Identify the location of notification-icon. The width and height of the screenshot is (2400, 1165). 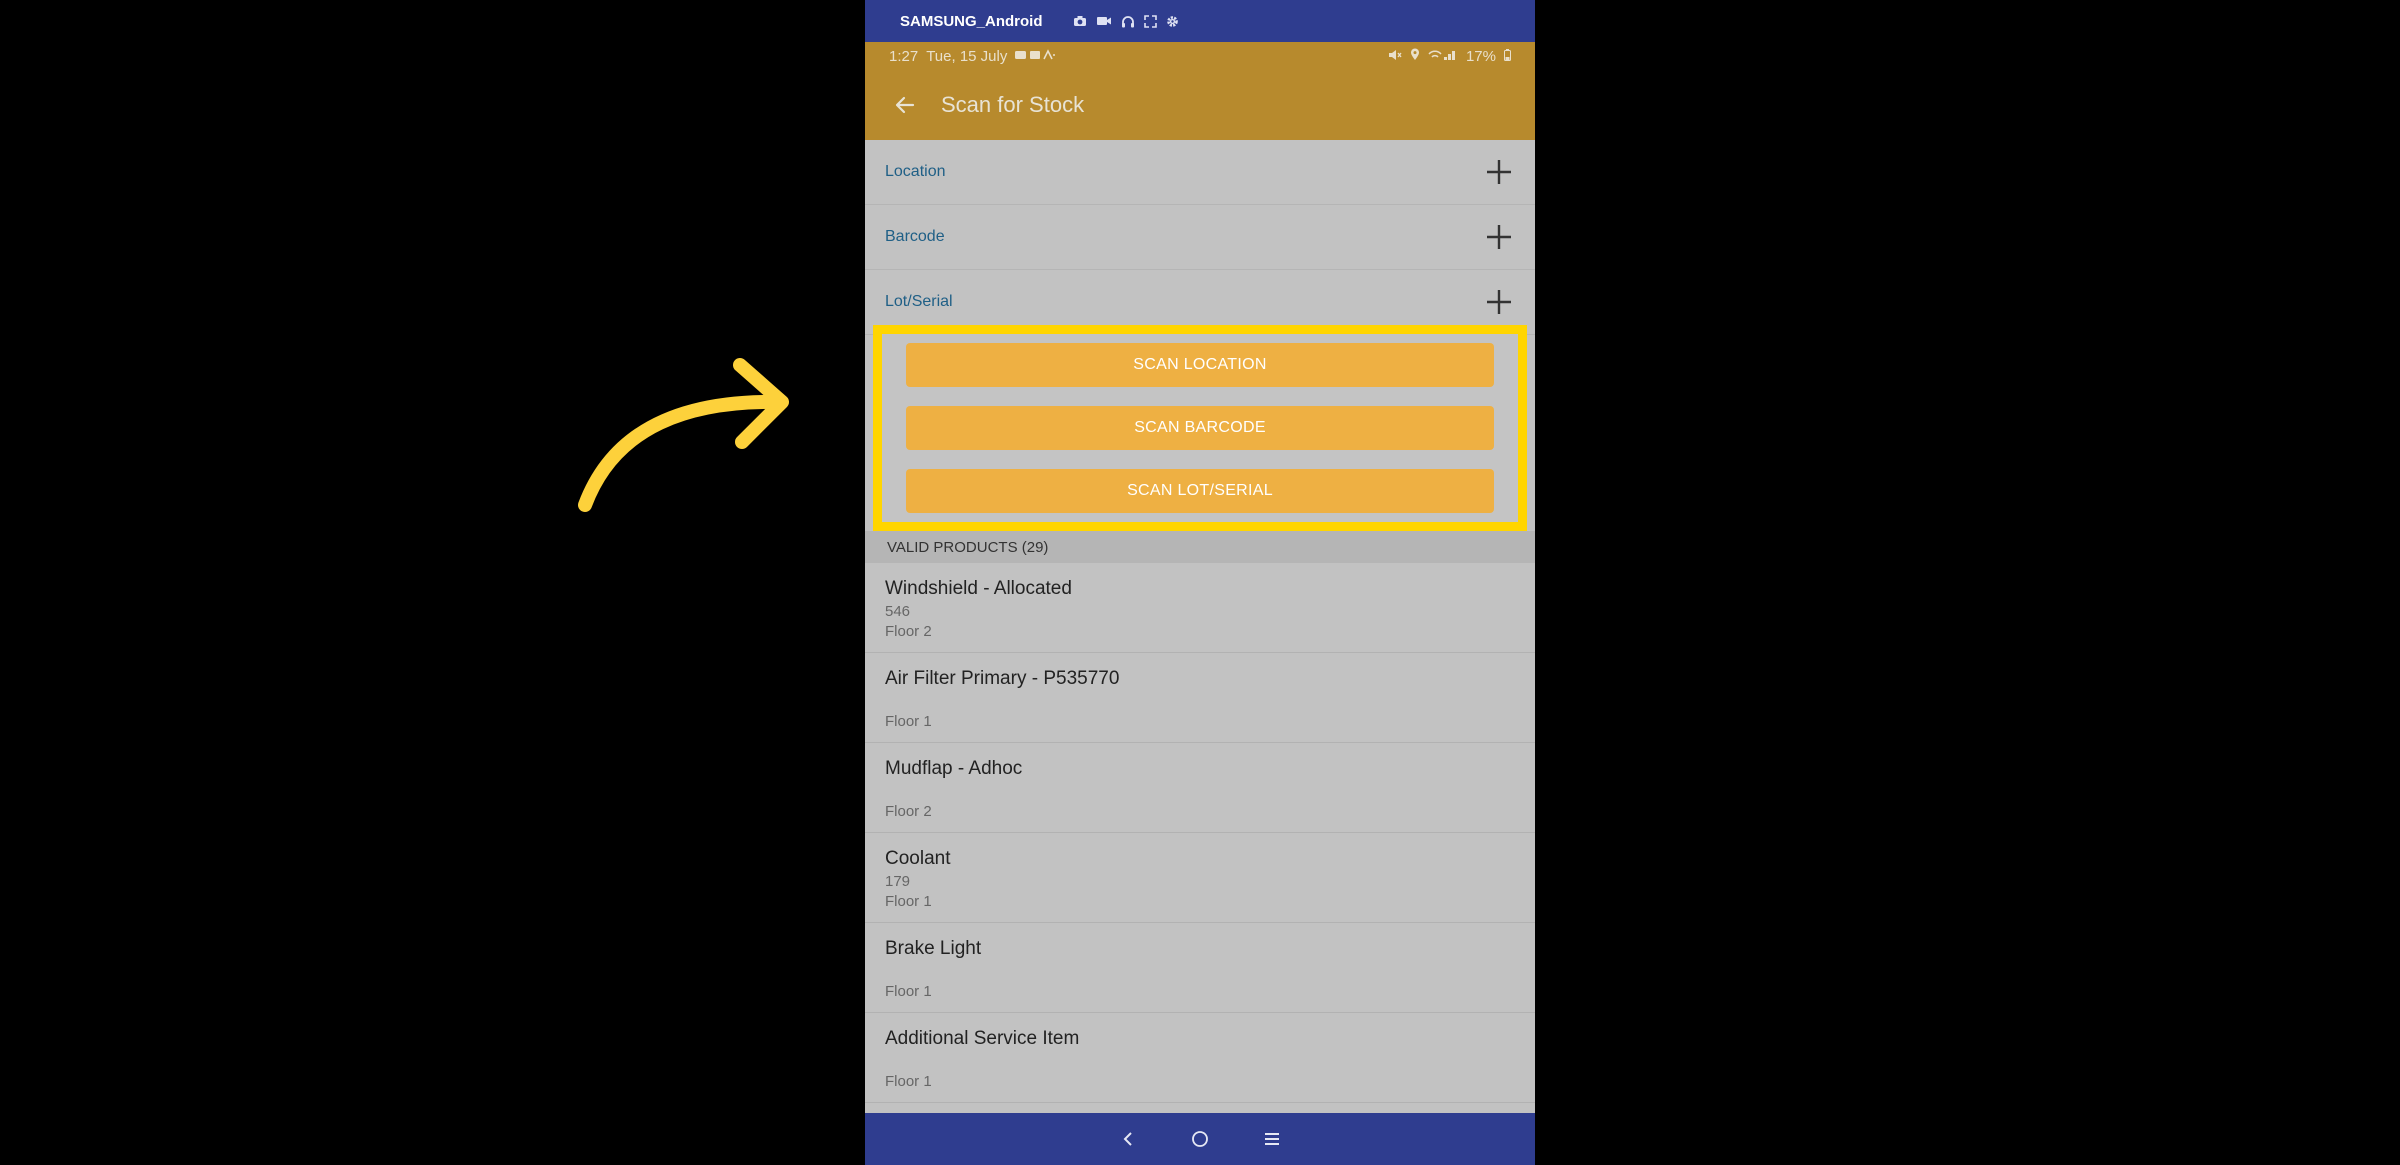
(1035, 56).